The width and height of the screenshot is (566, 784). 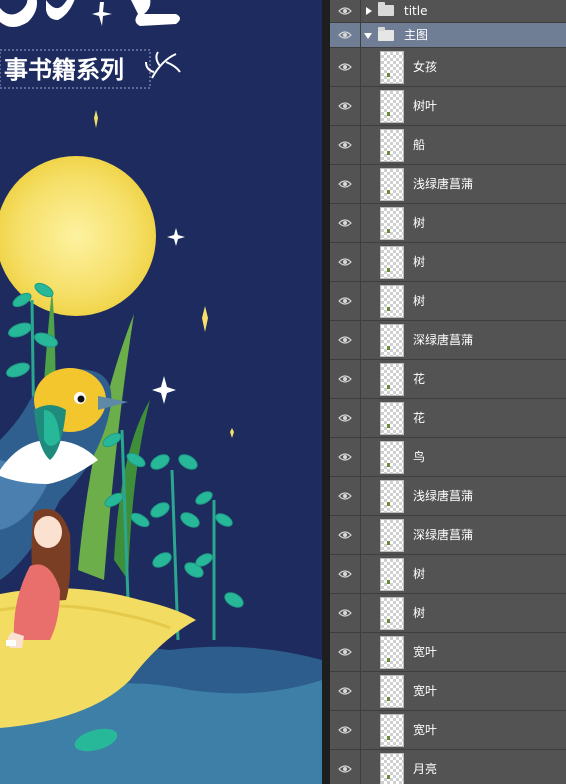 What do you see at coordinates (425, 106) in the screenshot?
I see `layer-name: 树叶` at bounding box center [425, 106].